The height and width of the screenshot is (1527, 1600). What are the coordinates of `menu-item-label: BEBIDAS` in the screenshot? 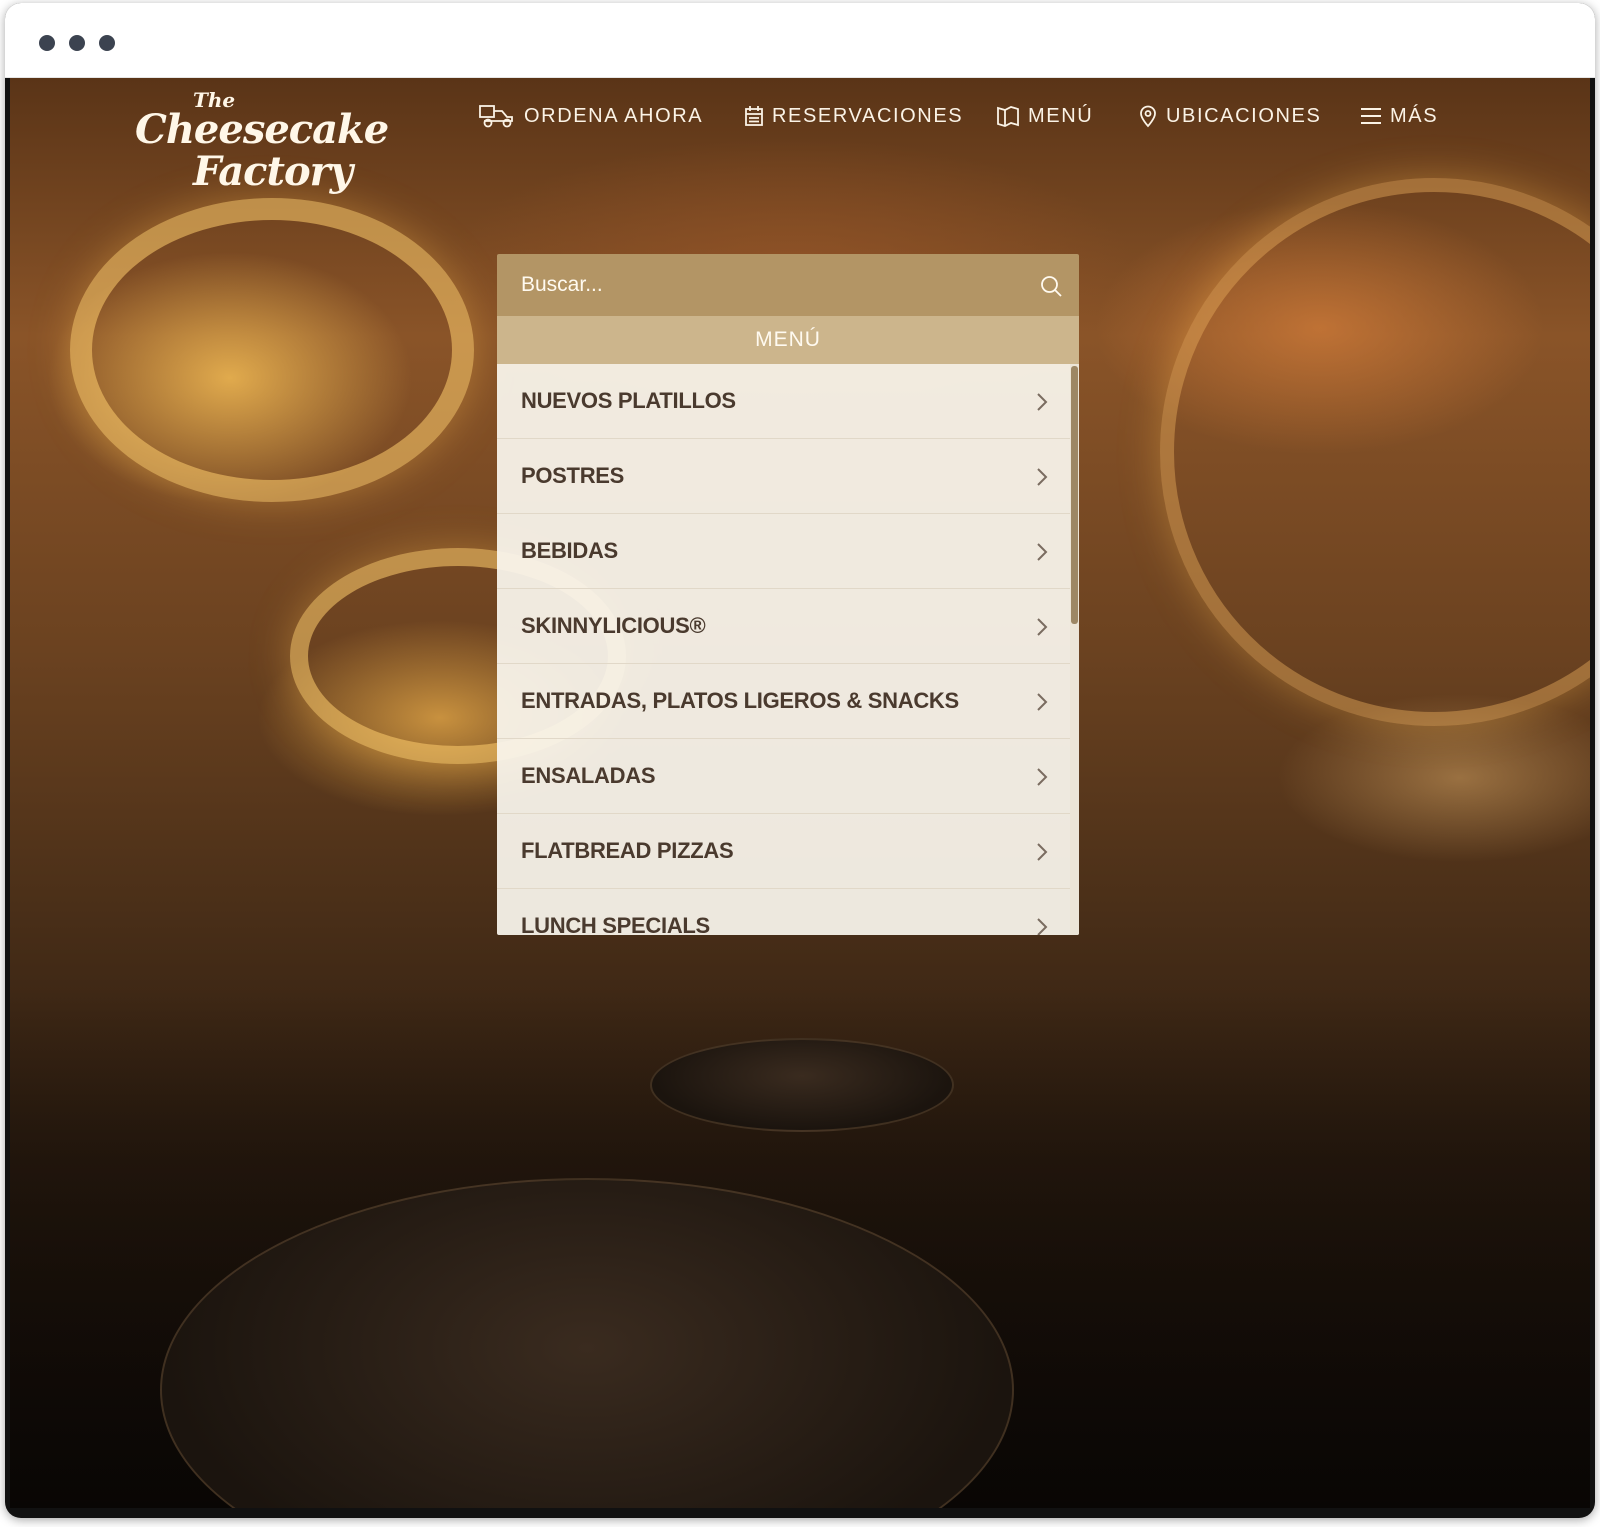 It's located at (569, 550).